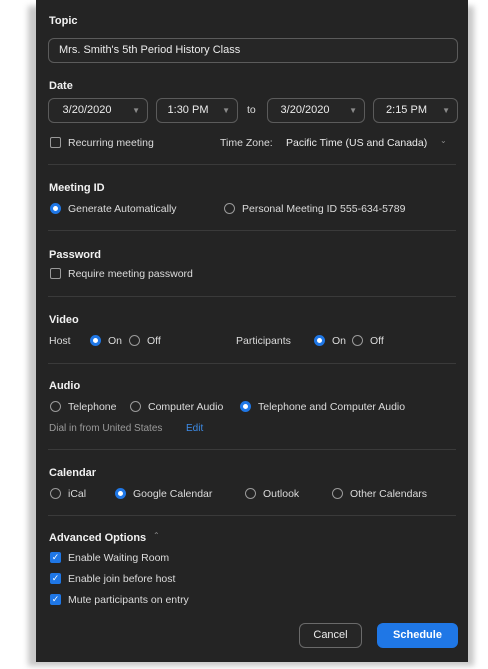 The image size is (488, 669). What do you see at coordinates (406, 110) in the screenshot?
I see `end-time-value: 2:15 PM` at bounding box center [406, 110].